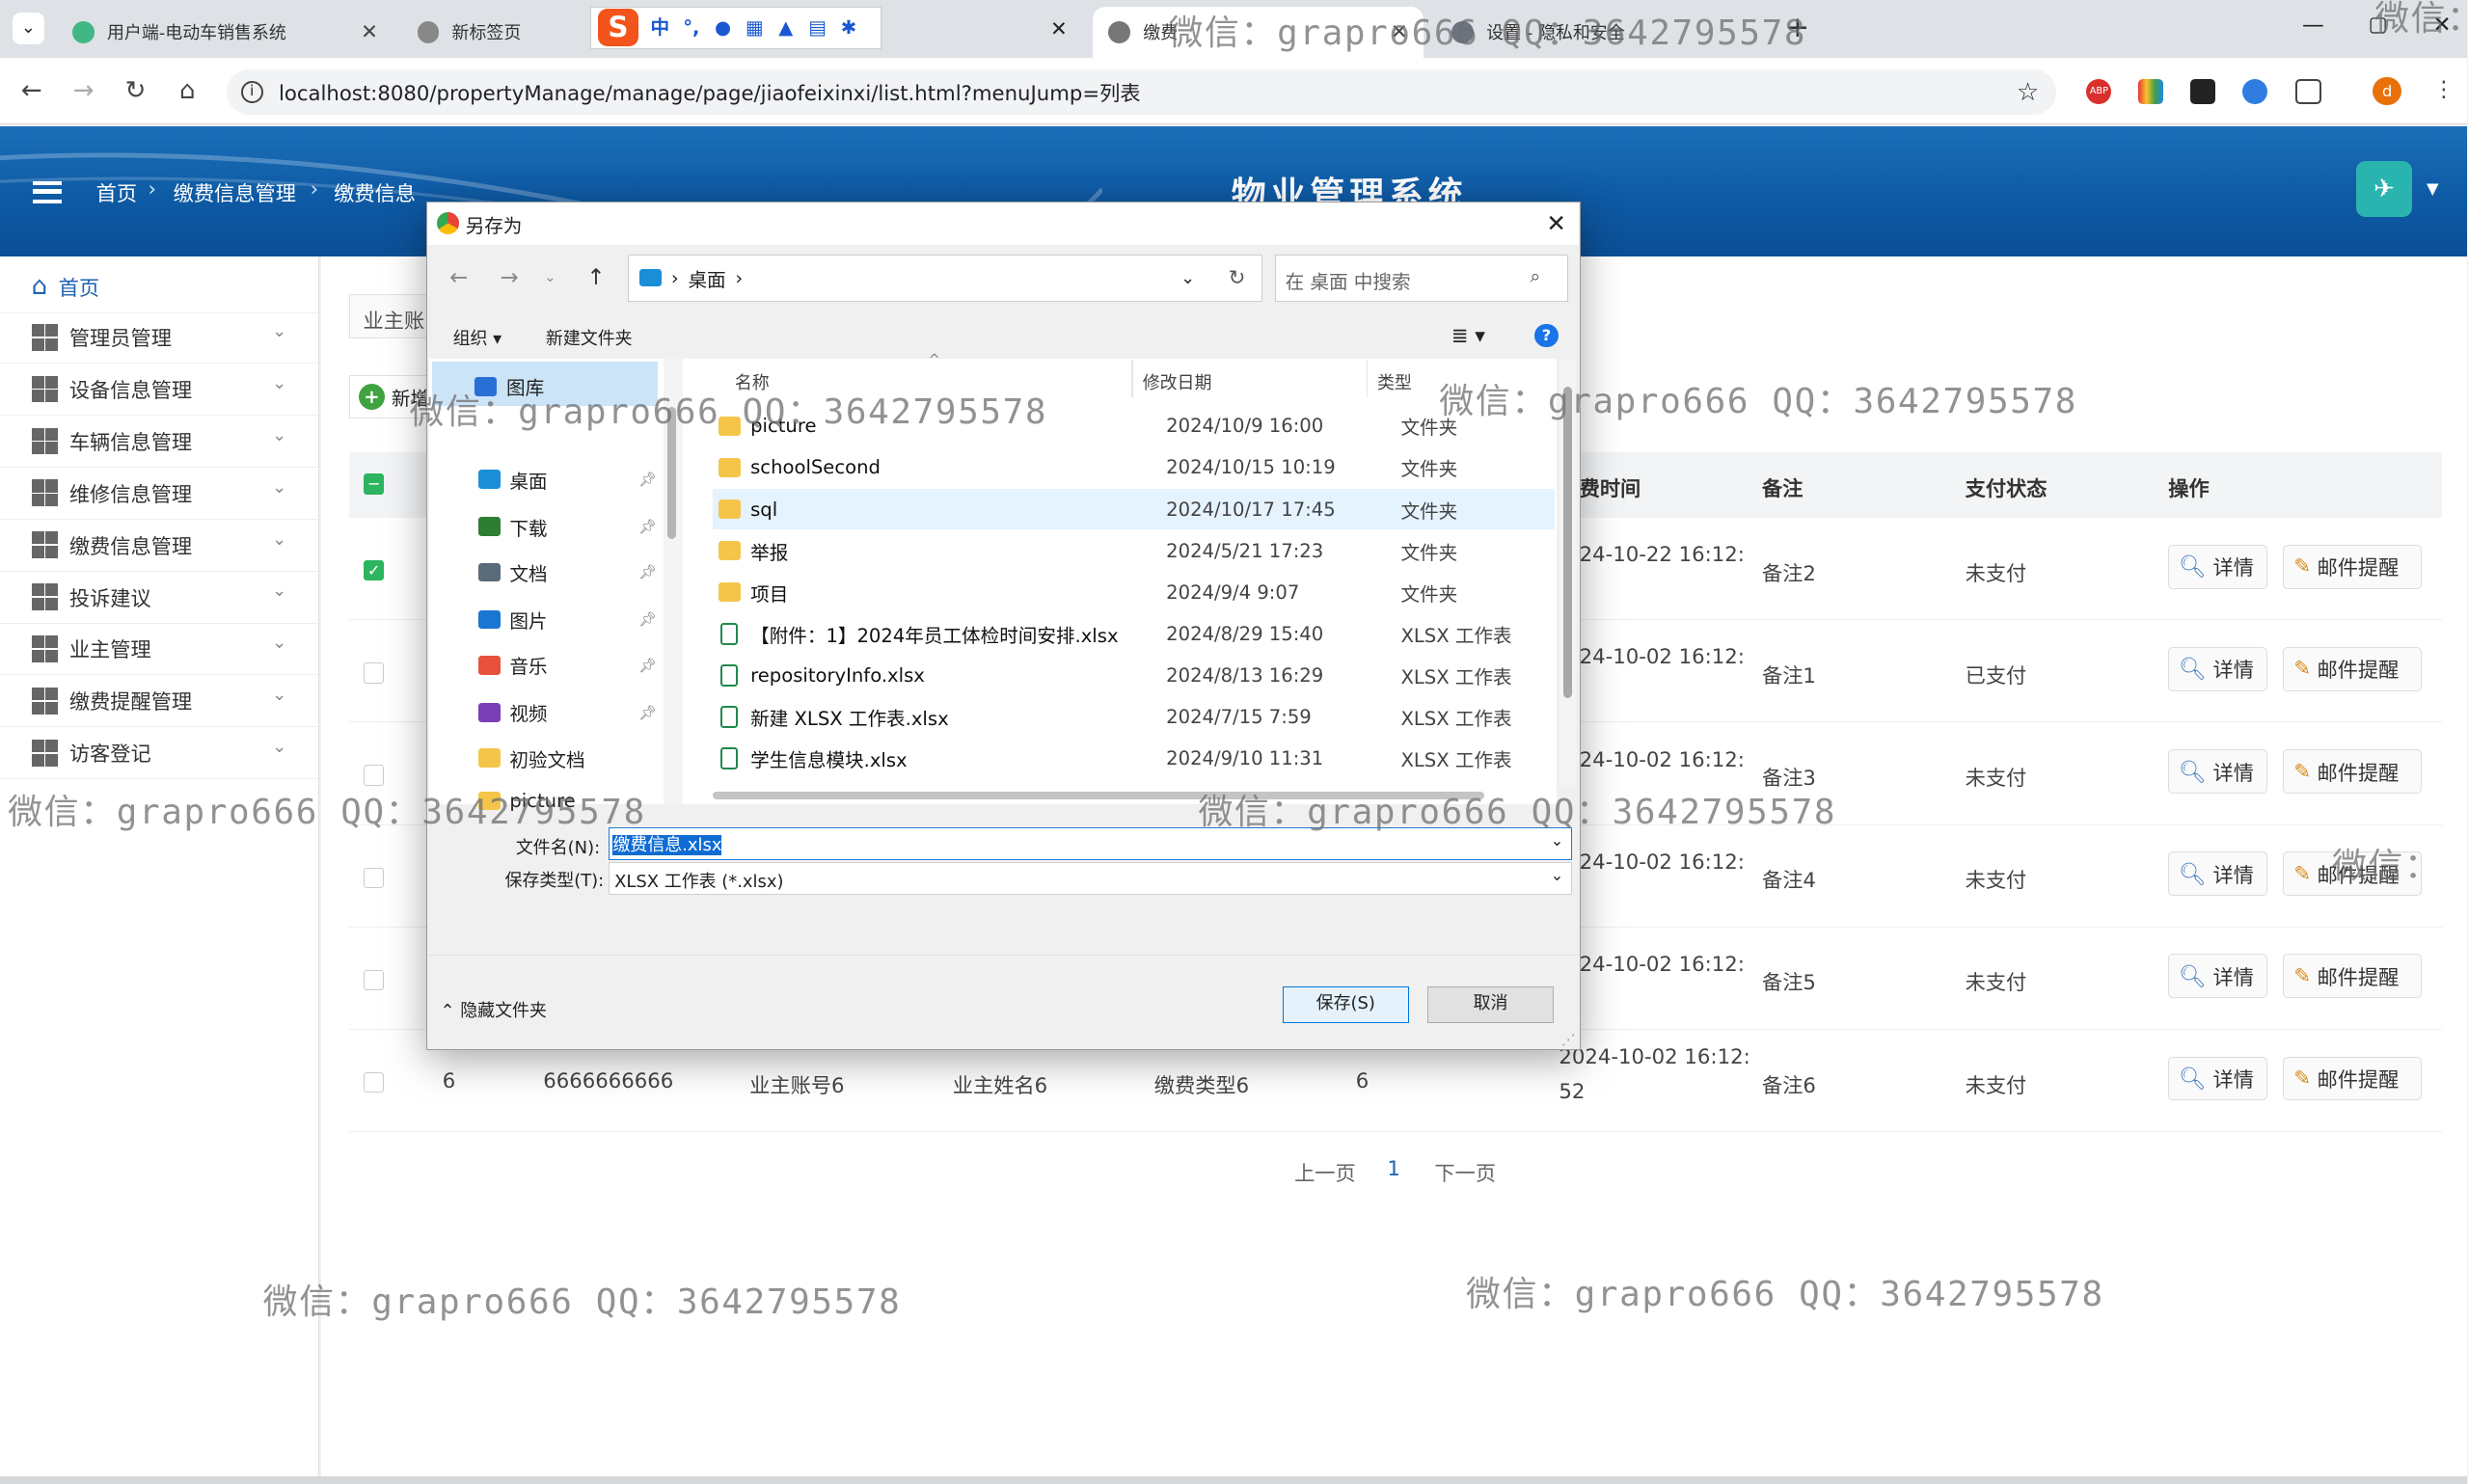 The height and width of the screenshot is (1484, 2468). What do you see at coordinates (1346, 1004) in the screenshot?
I see `save-button: 保存(S)` at bounding box center [1346, 1004].